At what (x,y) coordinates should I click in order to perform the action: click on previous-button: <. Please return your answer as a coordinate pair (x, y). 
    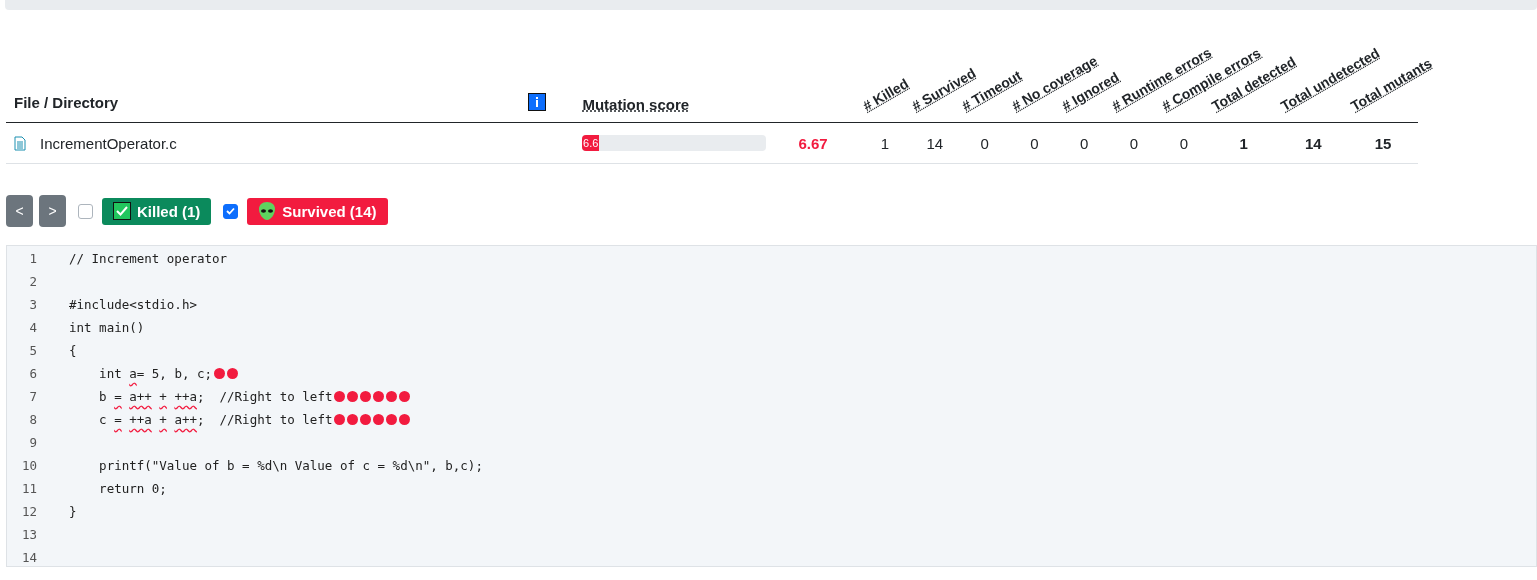
    Looking at the image, I should click on (19, 211).